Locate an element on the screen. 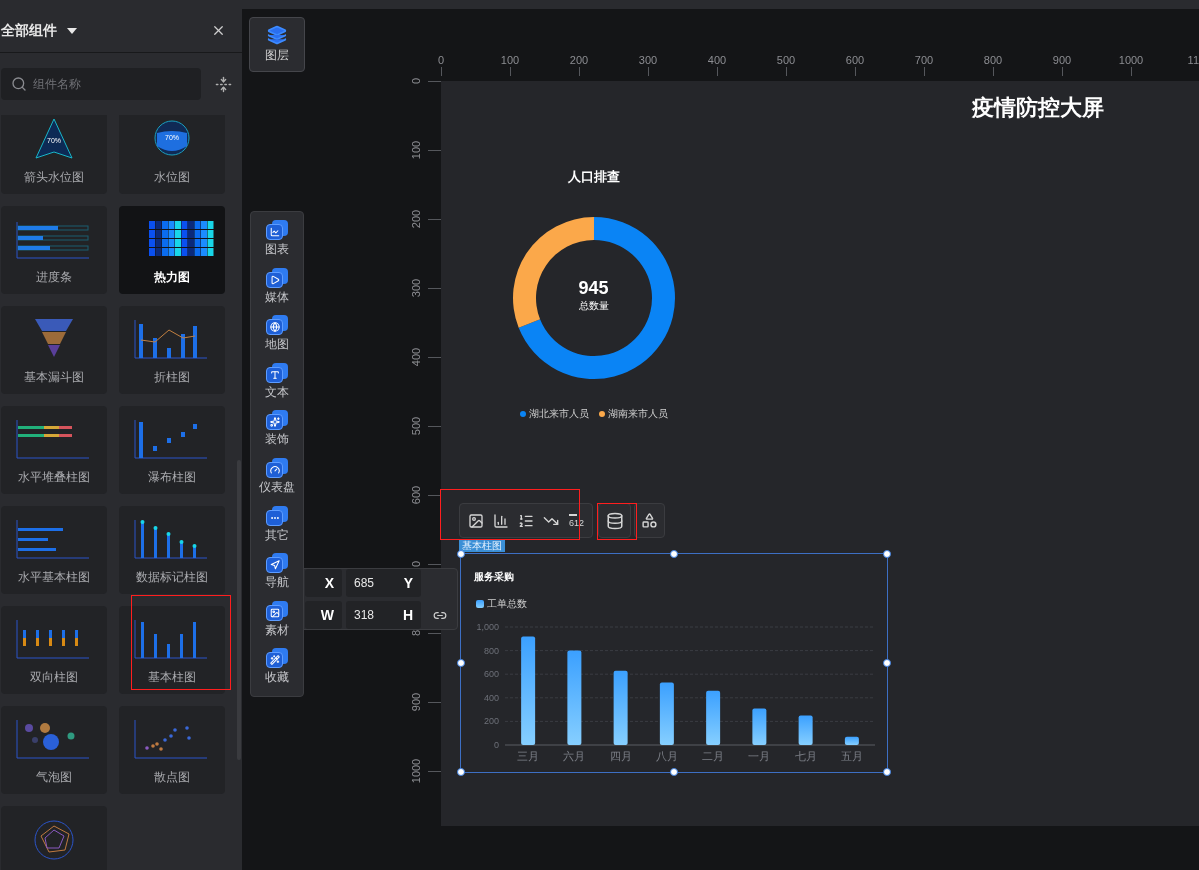  category-item: 媒体 is located at coordinates (277, 291).